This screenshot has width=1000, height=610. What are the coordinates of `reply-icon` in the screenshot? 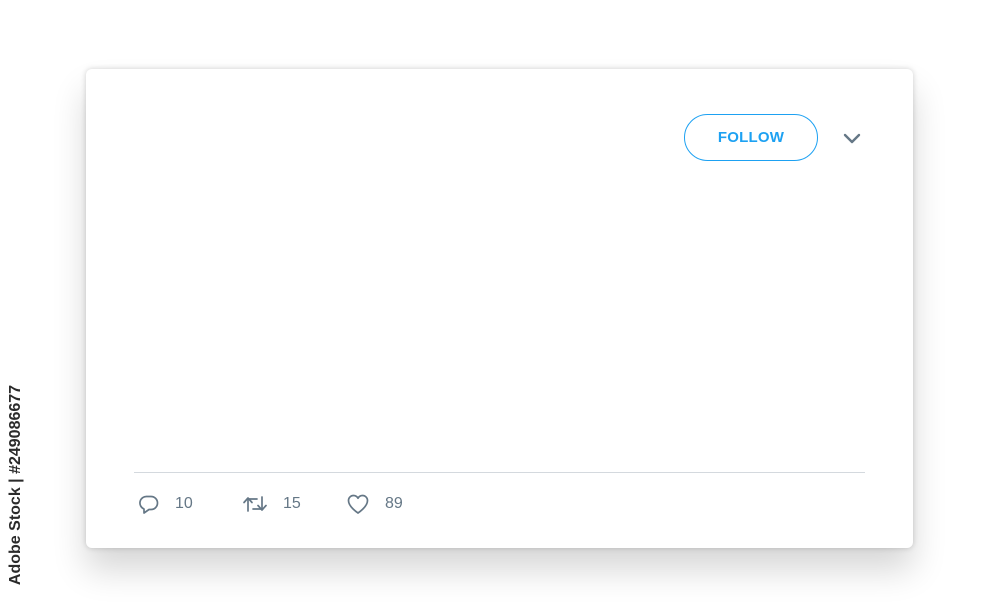 It's located at (149, 504).